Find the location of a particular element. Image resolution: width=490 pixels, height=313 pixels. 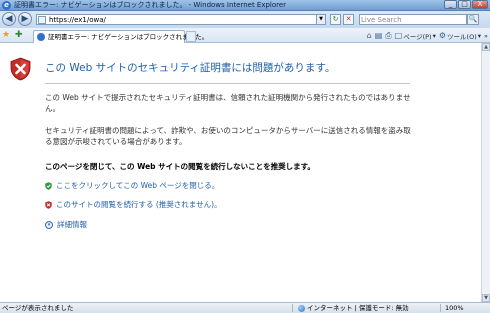

security-shield-error-icon is located at coordinates (20, 69).